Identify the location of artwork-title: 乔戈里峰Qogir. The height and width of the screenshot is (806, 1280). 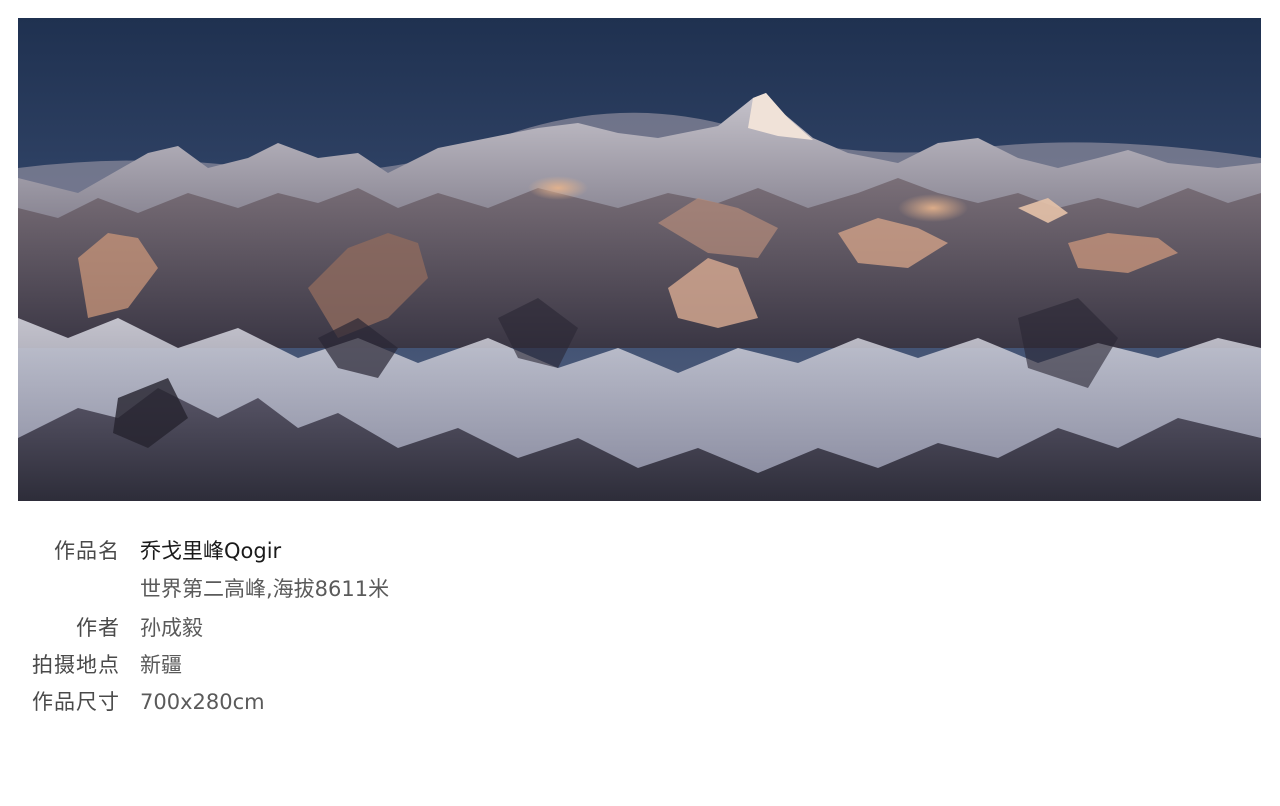
(211, 551).